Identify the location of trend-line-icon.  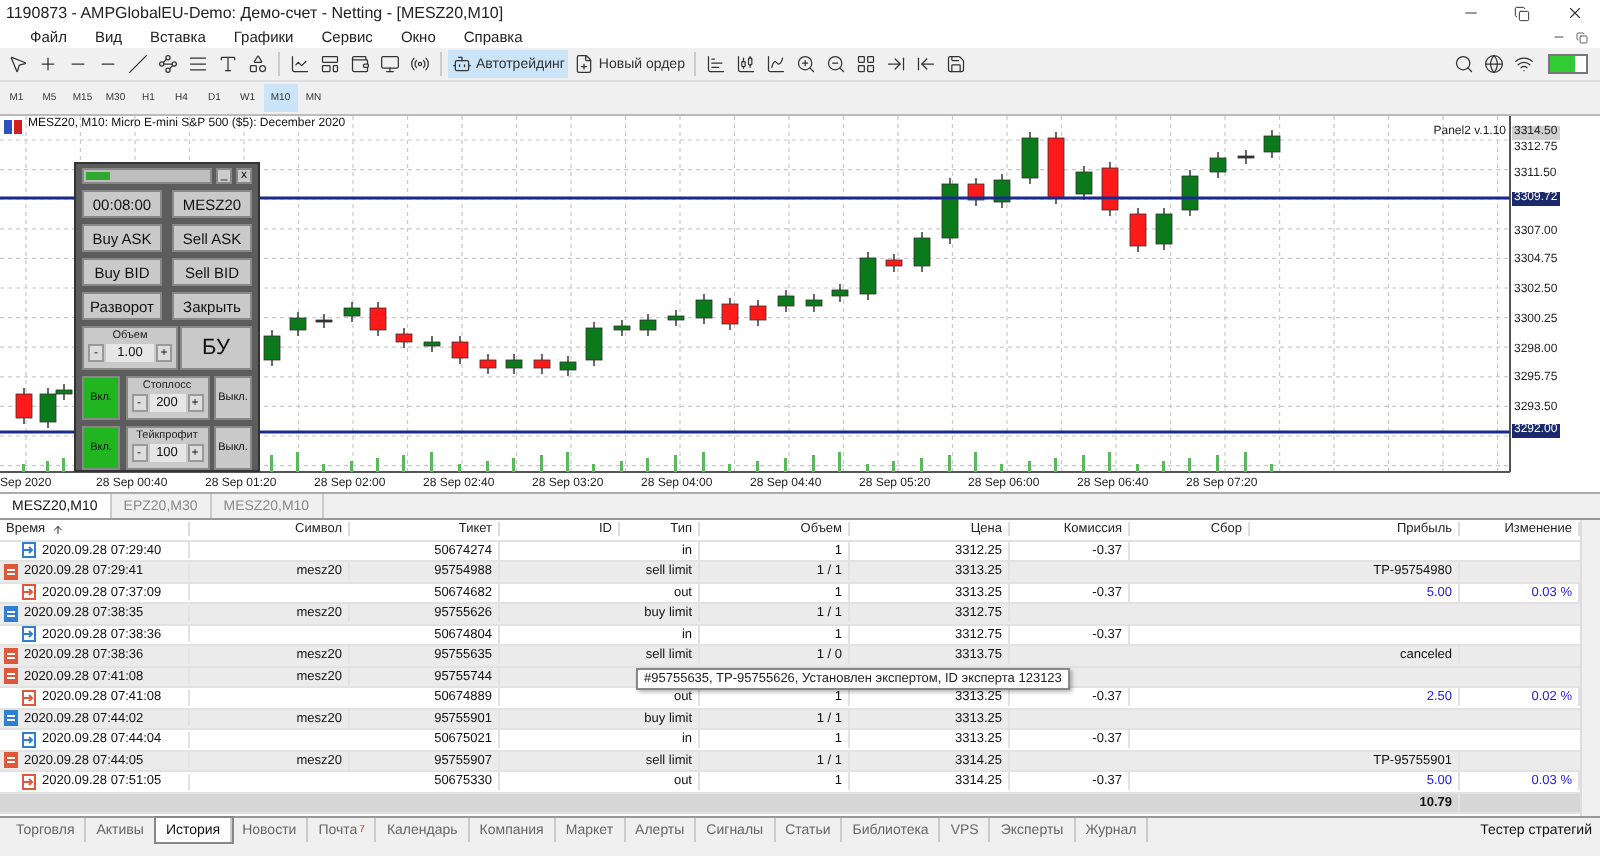
(138, 64).